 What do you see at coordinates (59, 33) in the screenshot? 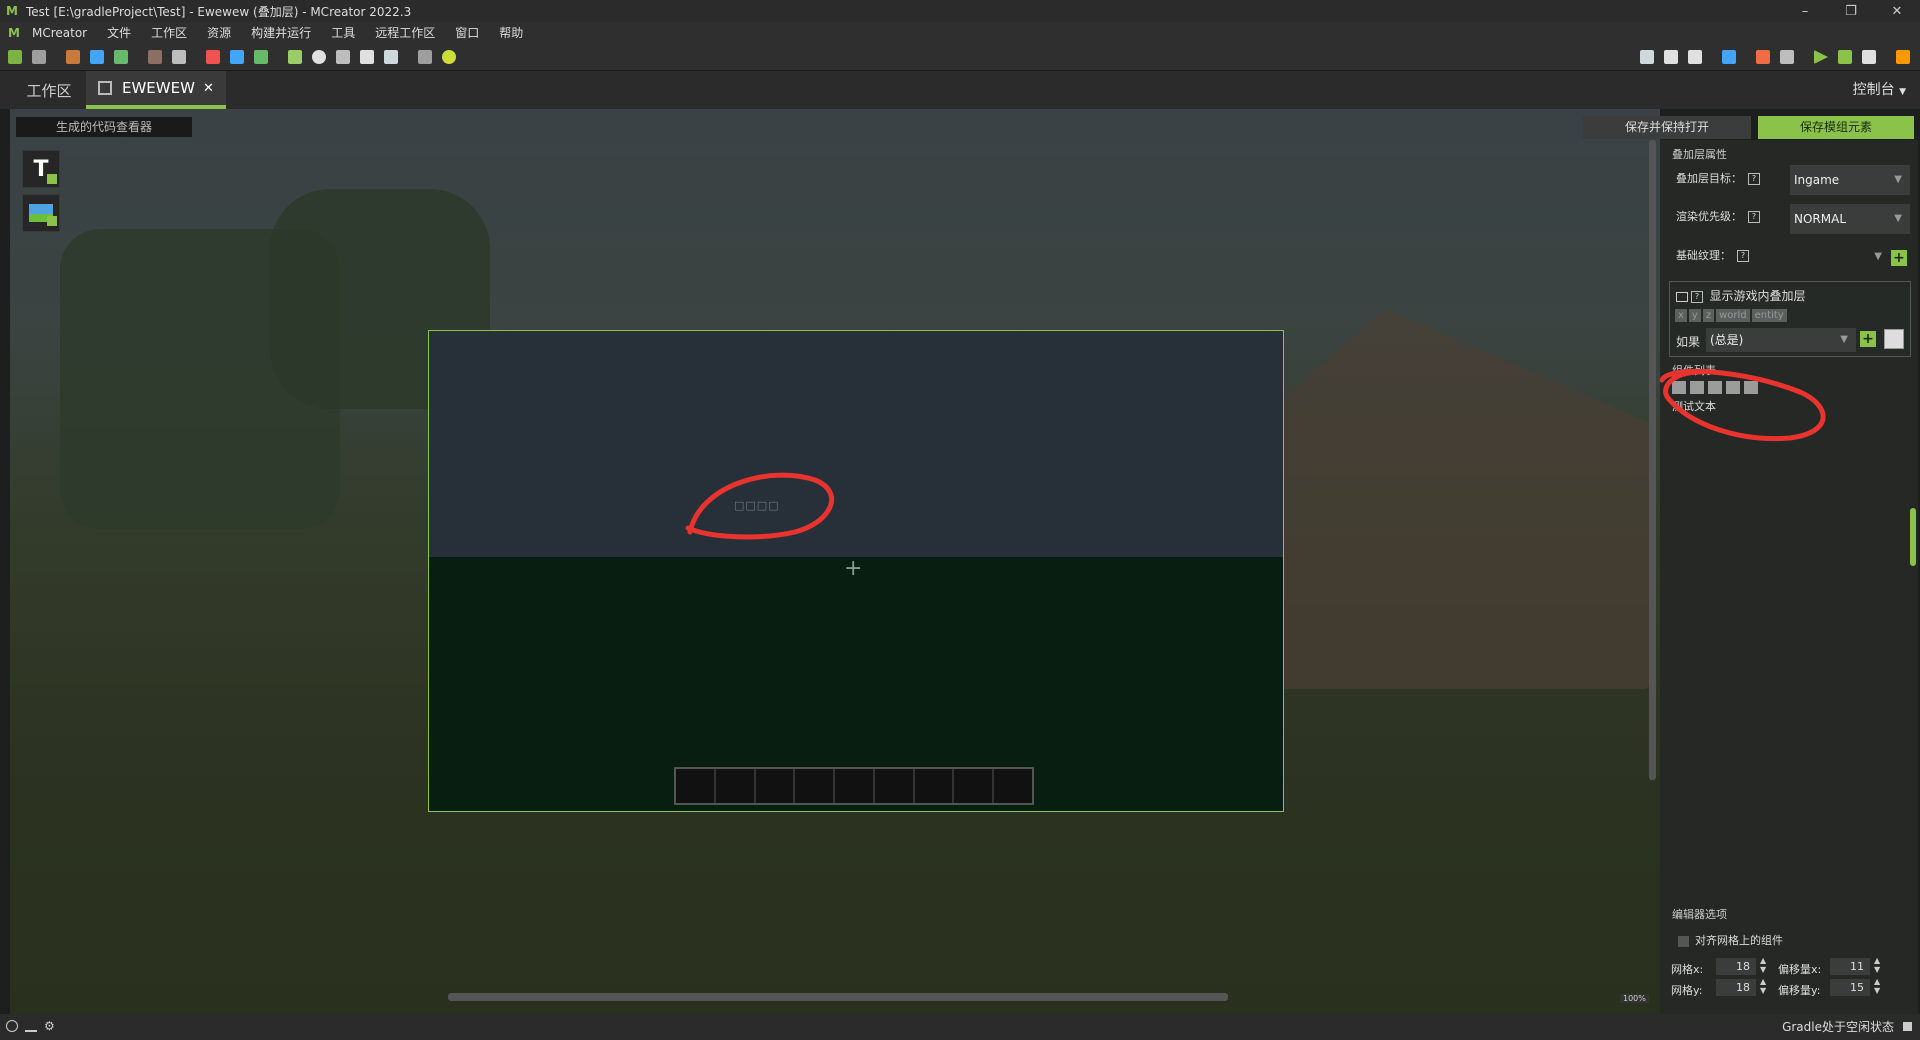
I see `menu-mcreator: MCreator` at bounding box center [59, 33].